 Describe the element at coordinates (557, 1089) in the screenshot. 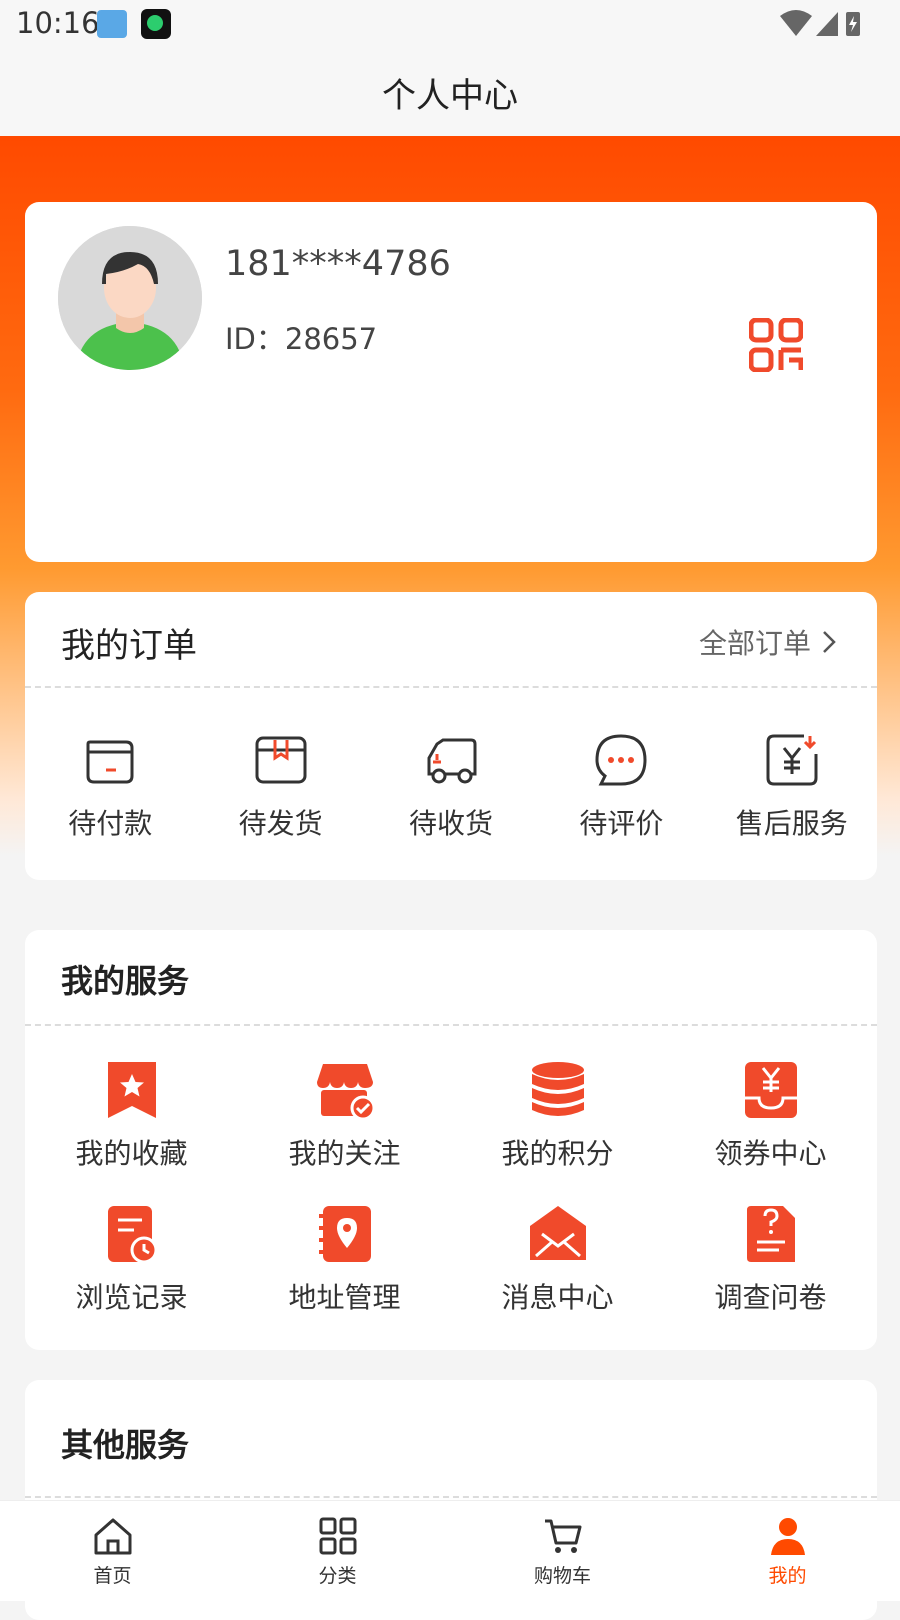

I see `coin-stack-icon` at that location.